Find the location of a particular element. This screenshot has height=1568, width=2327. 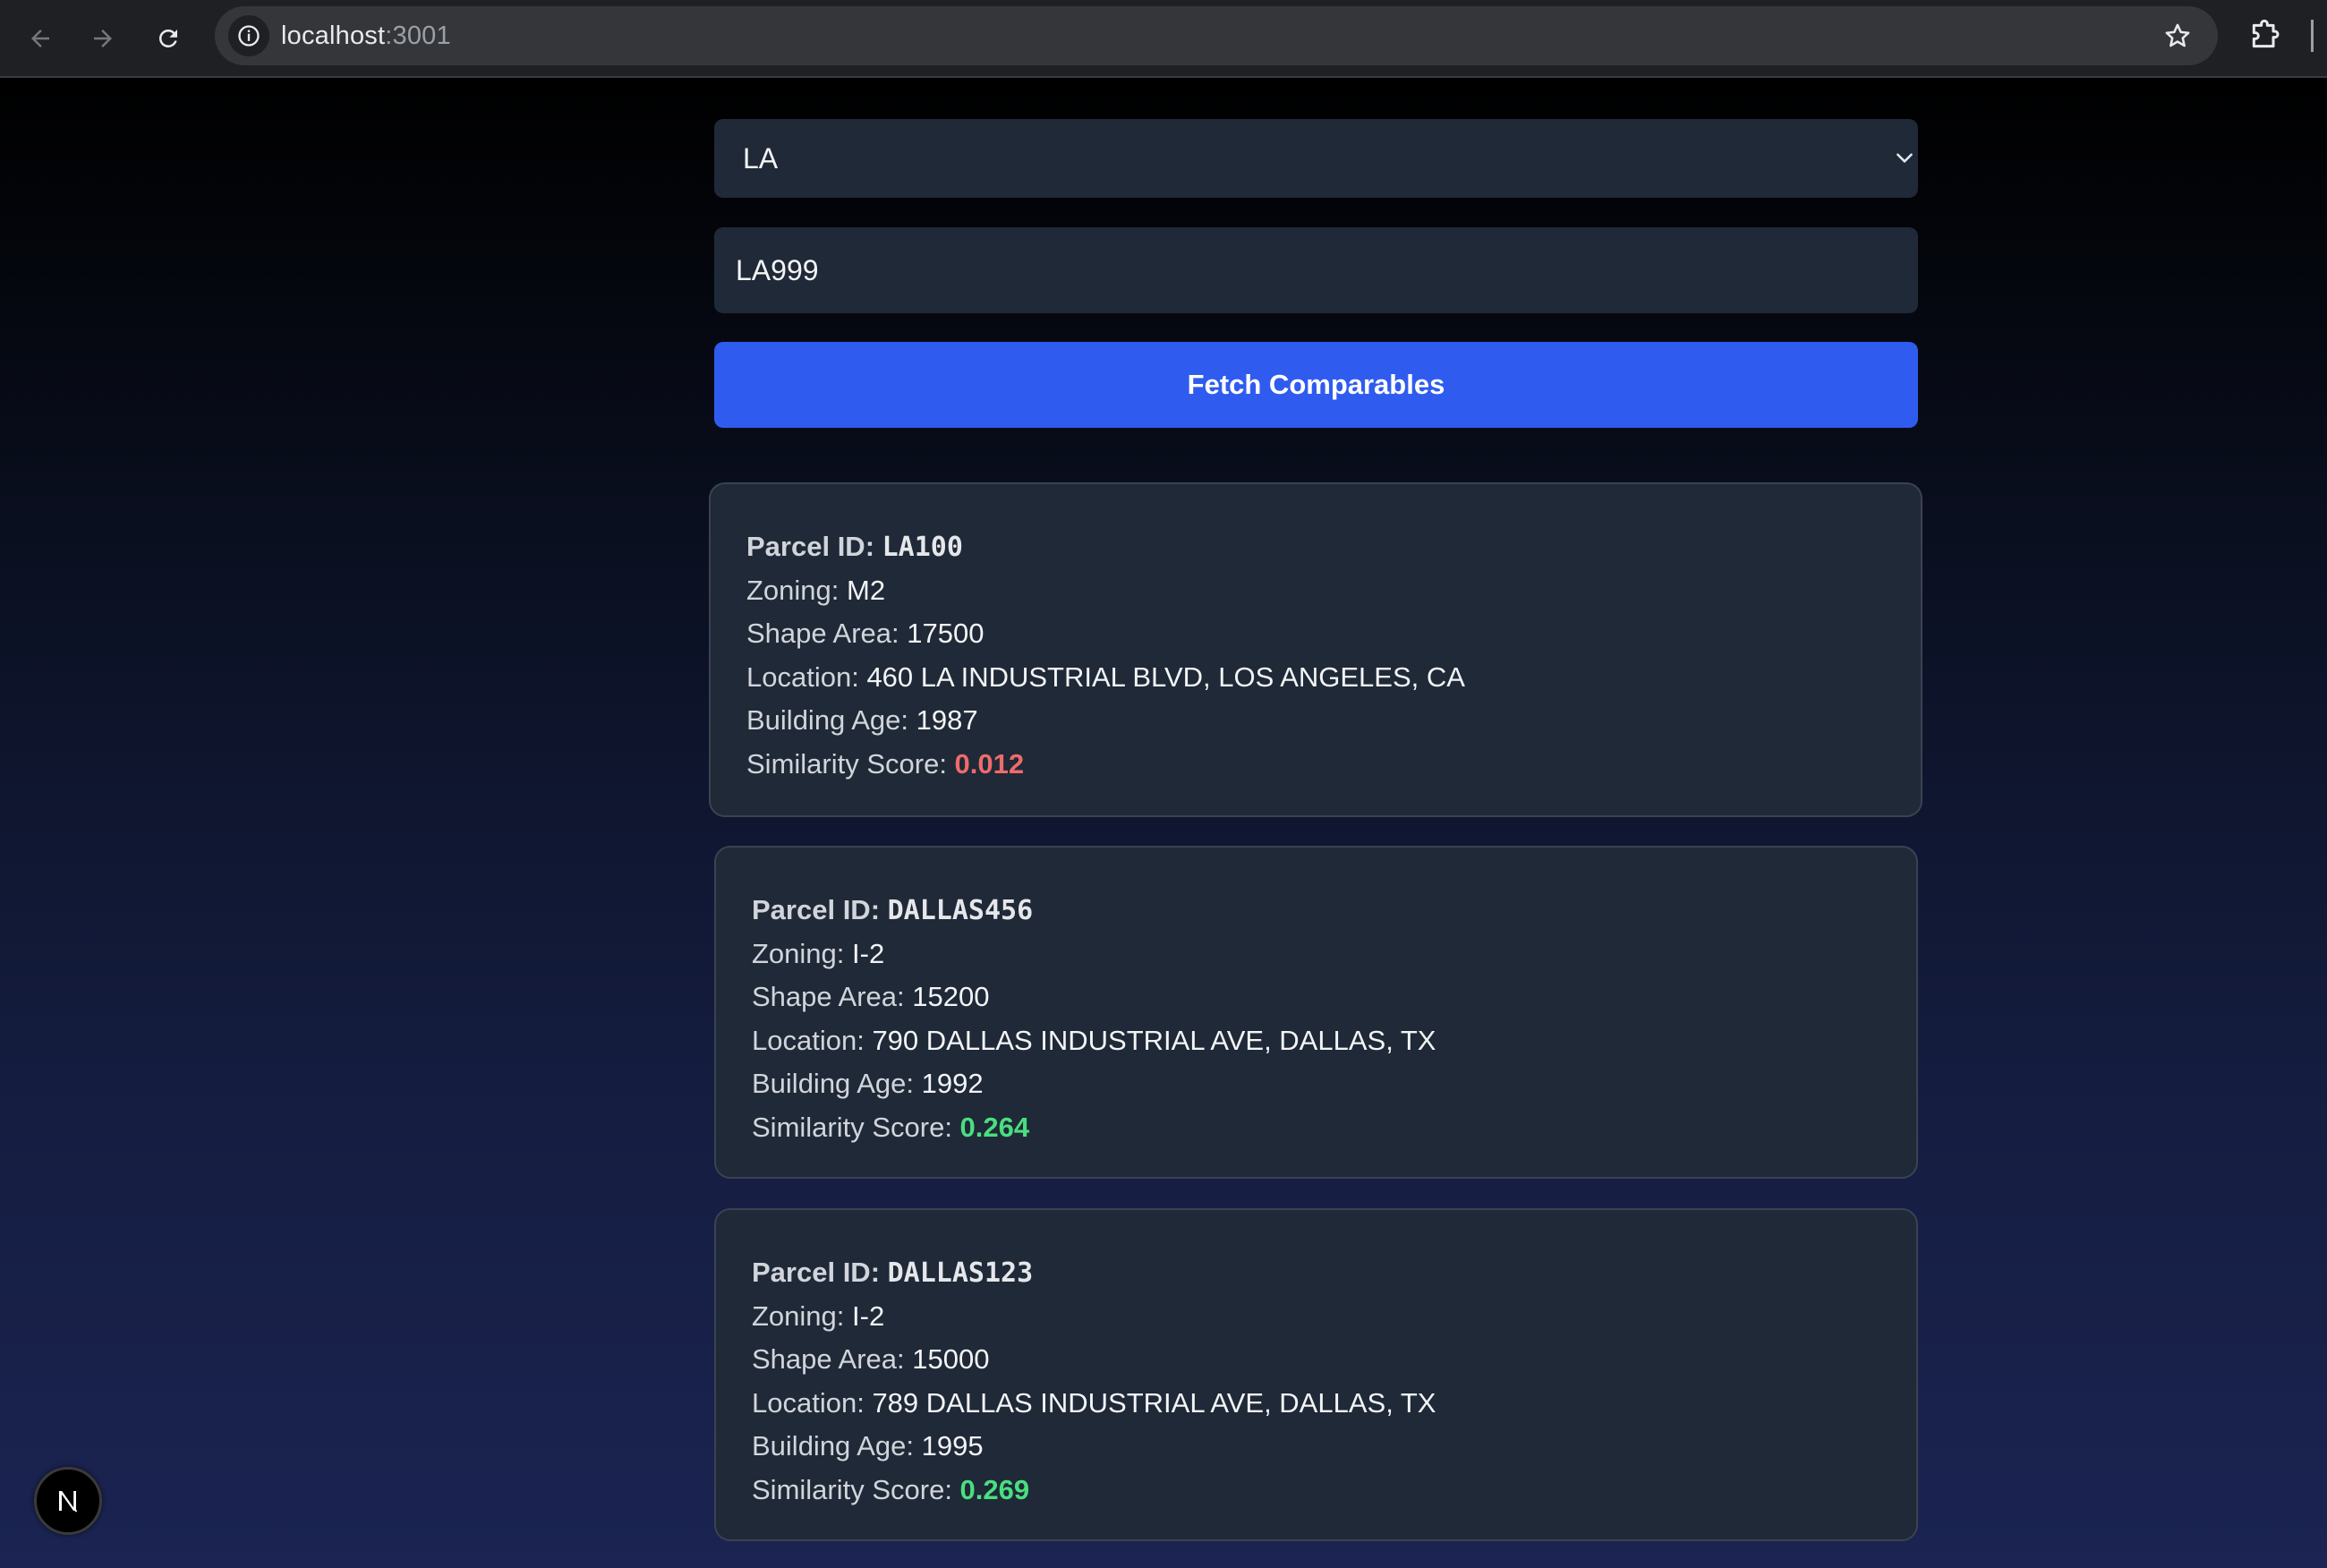

forward-button is located at coordinates (103, 38).